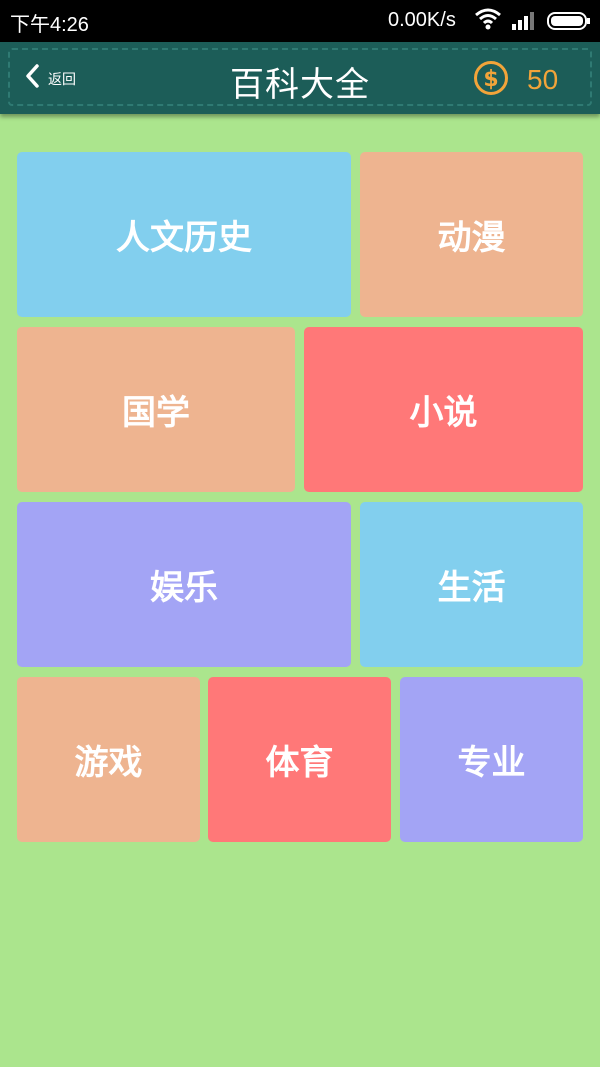 The image size is (600, 1067). Describe the element at coordinates (184, 588) in the screenshot. I see `category-label: 娱乐` at that location.